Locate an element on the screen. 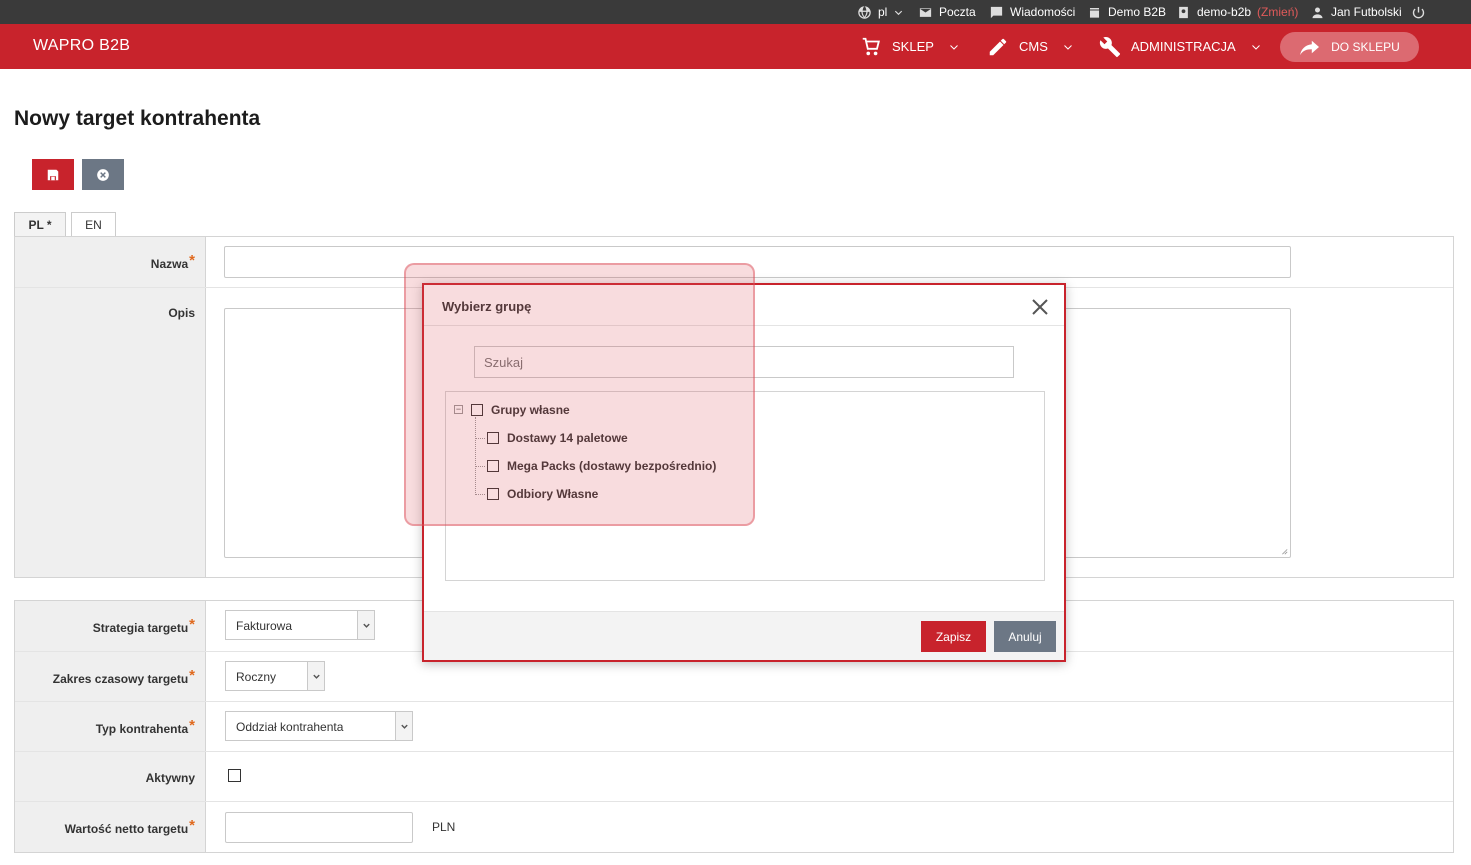  time-range-value: Roczny is located at coordinates (256, 677).